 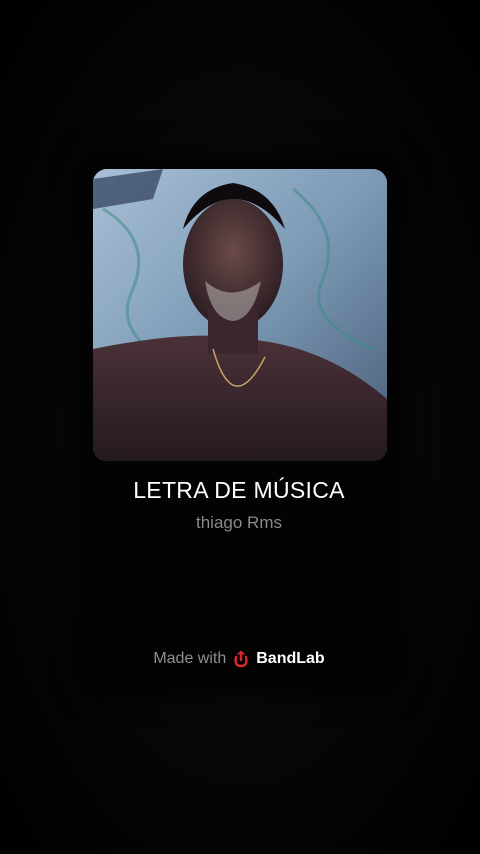 I want to click on bandlab-logo-icon, so click(x=241, y=659).